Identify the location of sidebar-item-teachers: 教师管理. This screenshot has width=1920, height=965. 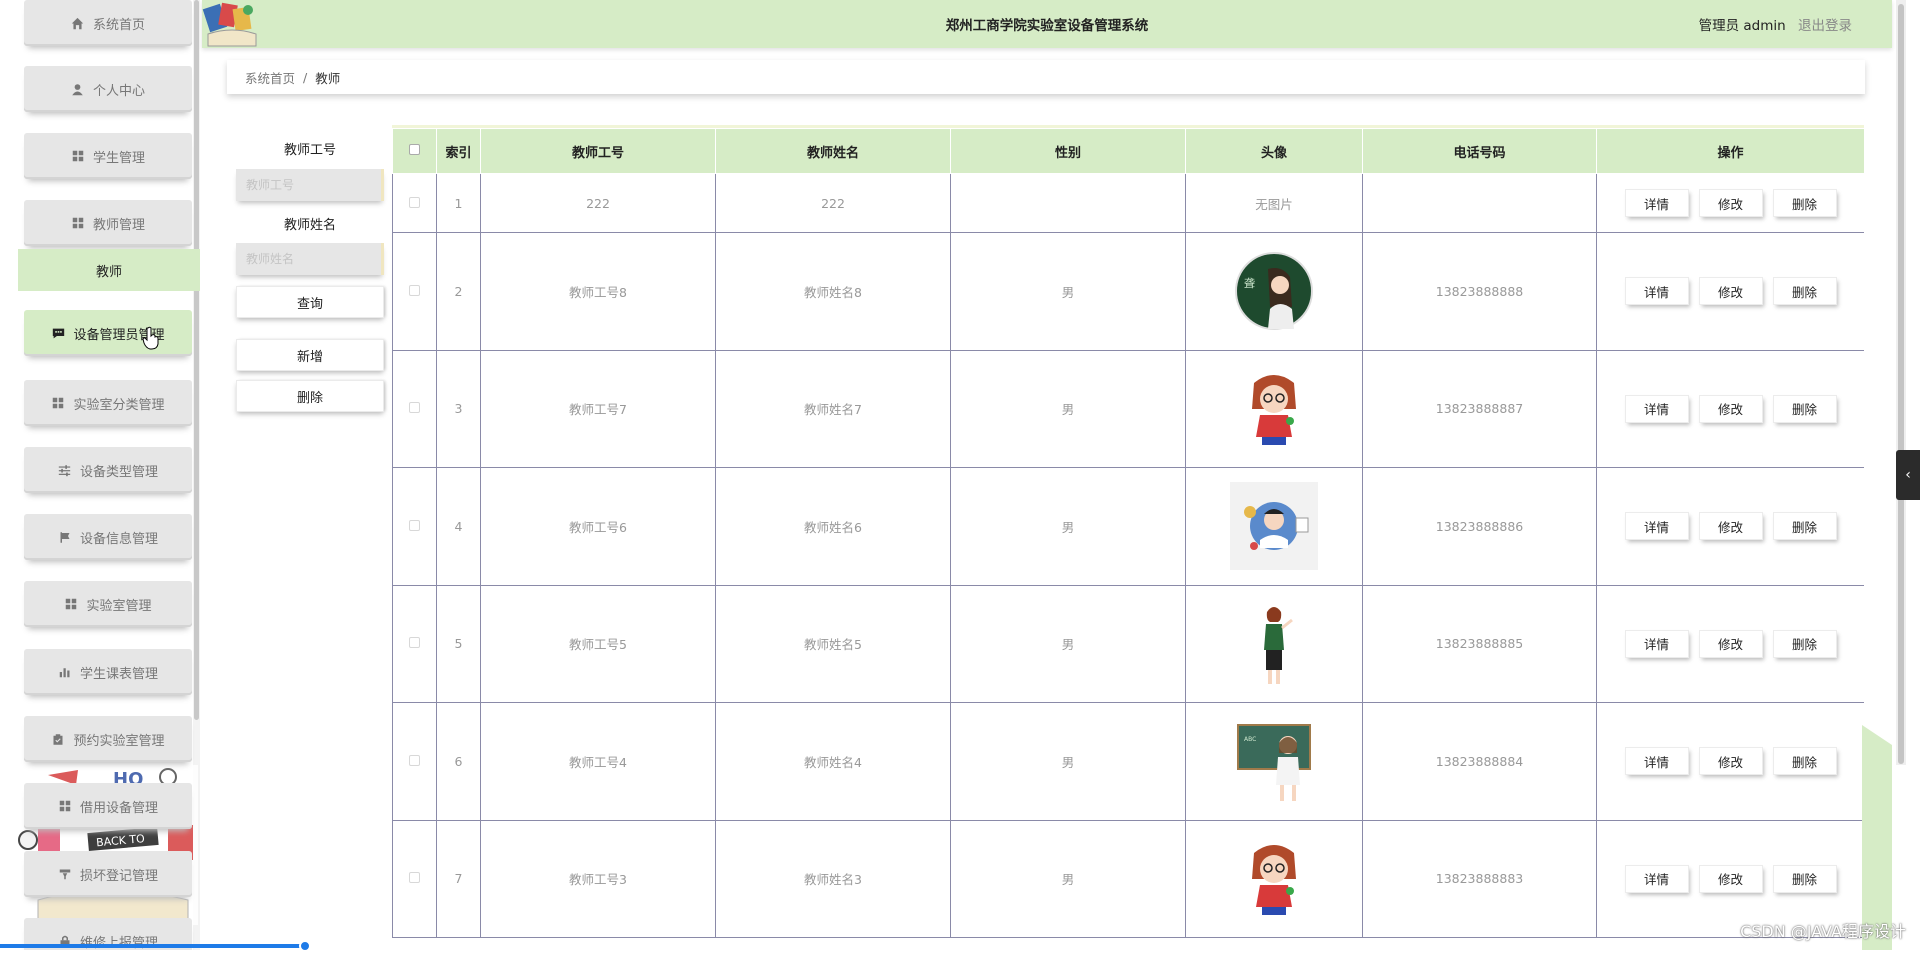
(108, 223).